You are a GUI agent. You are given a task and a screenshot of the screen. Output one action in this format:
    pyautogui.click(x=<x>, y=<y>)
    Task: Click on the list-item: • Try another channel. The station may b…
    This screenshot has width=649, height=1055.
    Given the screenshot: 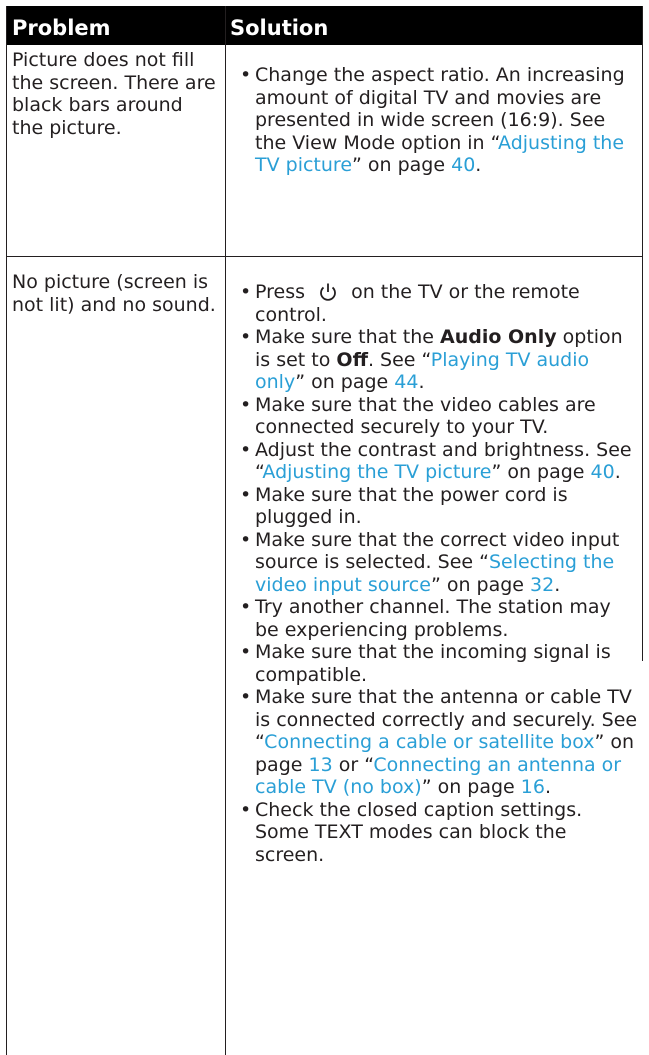 What is the action you would take?
    pyautogui.click(x=425, y=618)
    